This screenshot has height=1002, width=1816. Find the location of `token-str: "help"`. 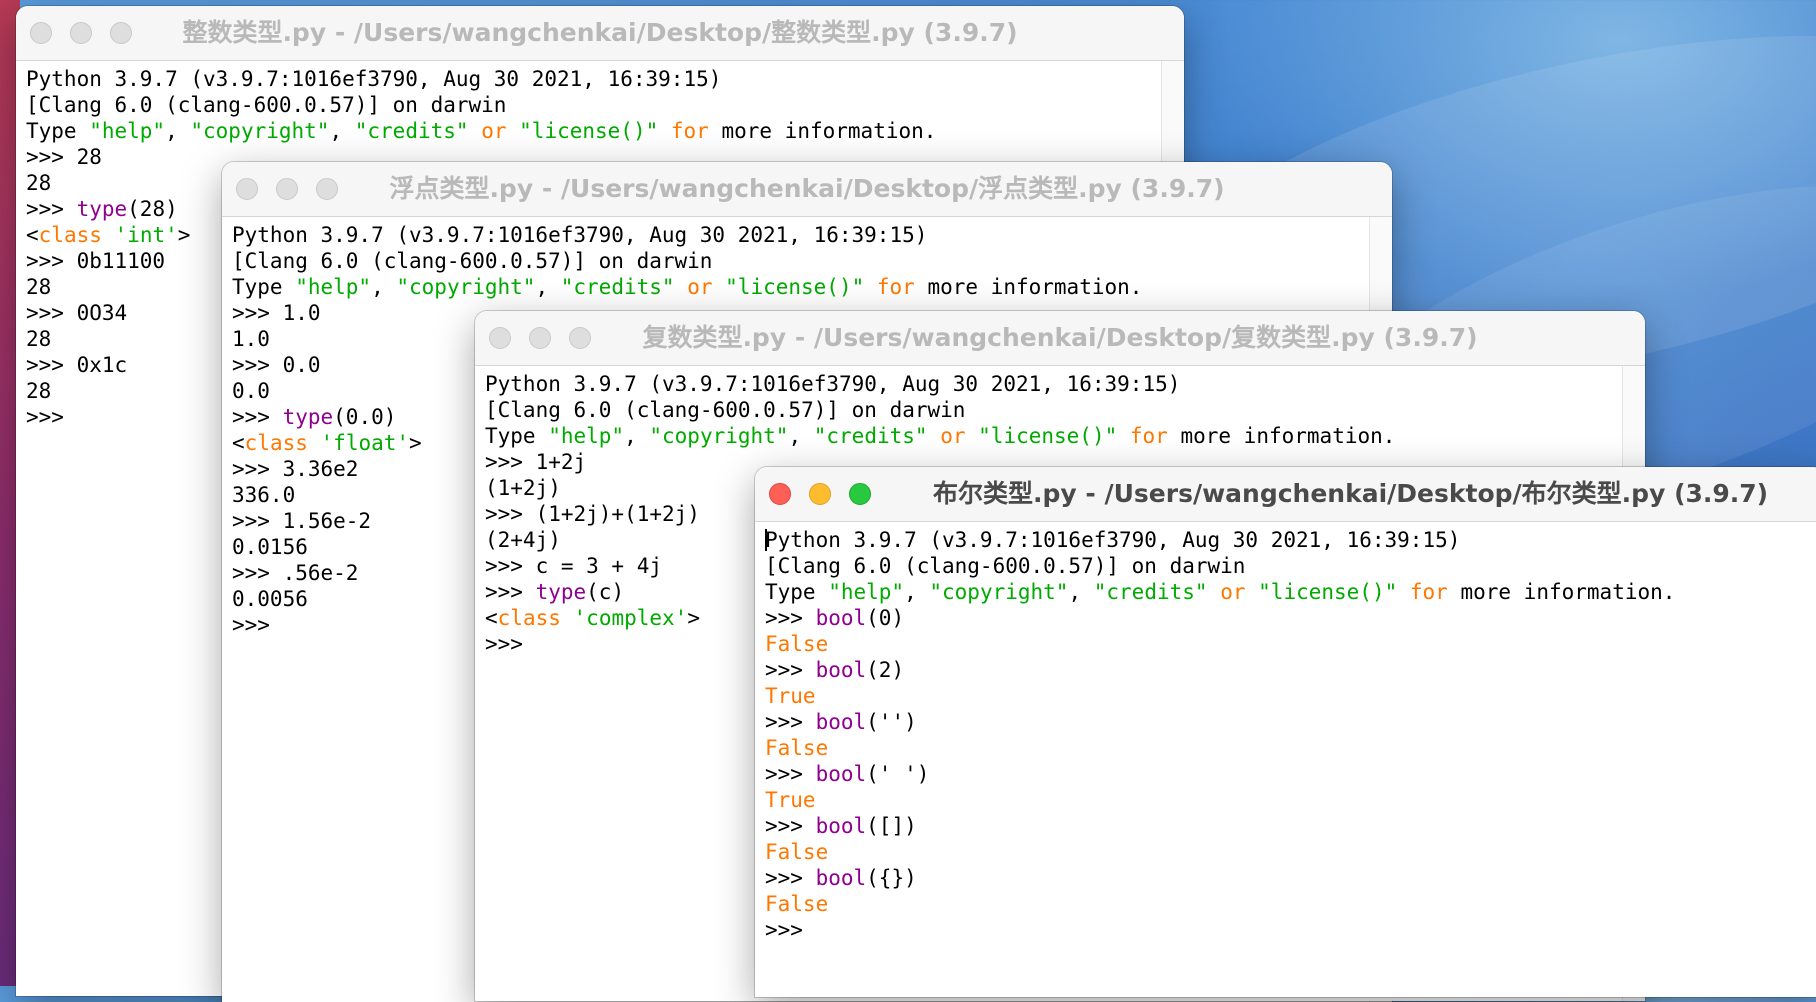

token-str: "help" is located at coordinates (586, 436).